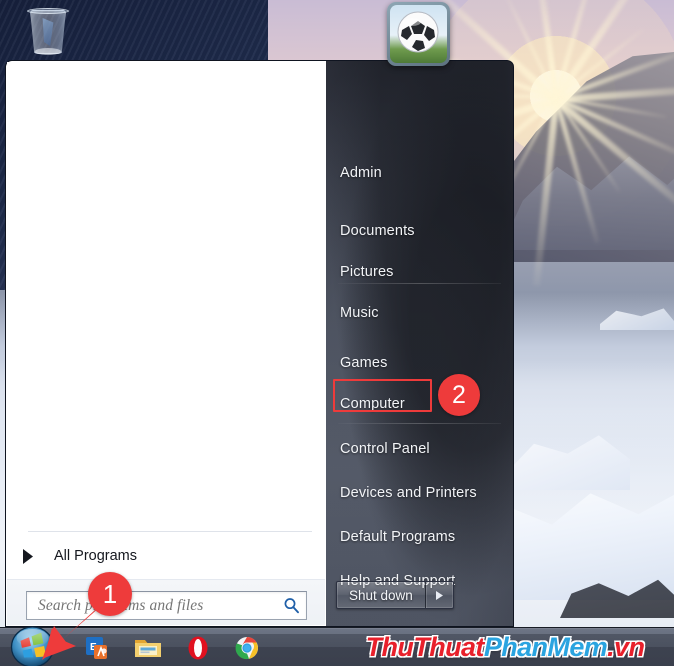  I want to click on all-programs-button: All Programs, so click(166, 556).